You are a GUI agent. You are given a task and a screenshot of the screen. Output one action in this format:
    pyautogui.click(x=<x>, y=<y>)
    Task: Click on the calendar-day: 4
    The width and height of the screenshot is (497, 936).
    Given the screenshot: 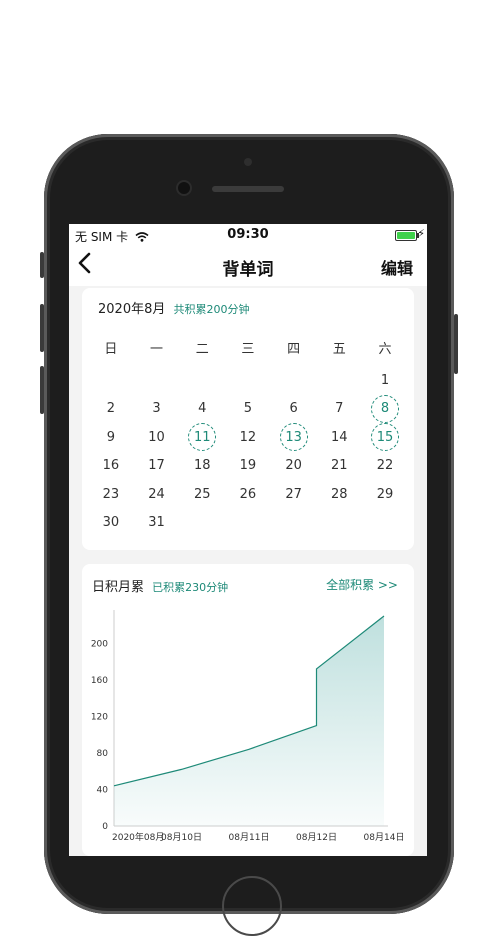 What is the action you would take?
    pyautogui.click(x=202, y=409)
    